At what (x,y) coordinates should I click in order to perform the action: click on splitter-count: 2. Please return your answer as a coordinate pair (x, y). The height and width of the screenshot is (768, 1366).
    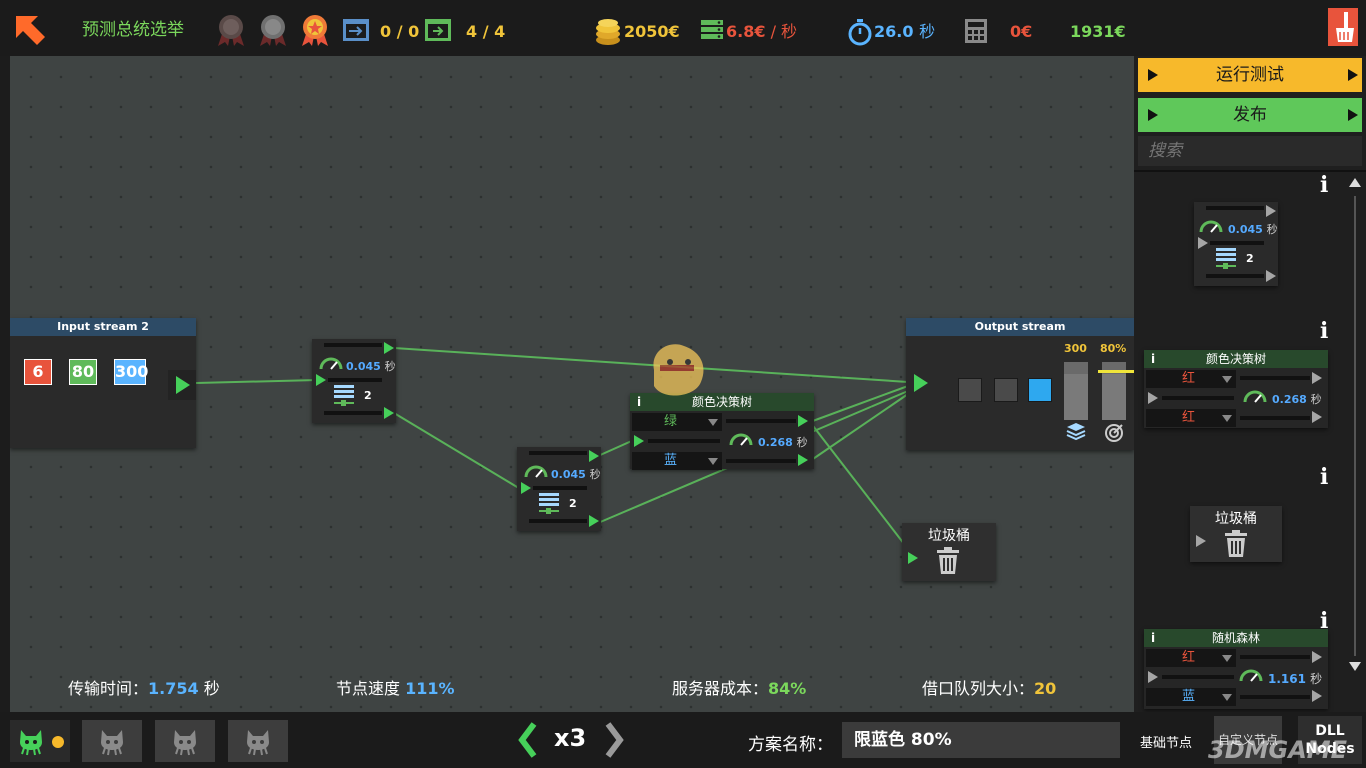
    Looking at the image, I should click on (368, 395).